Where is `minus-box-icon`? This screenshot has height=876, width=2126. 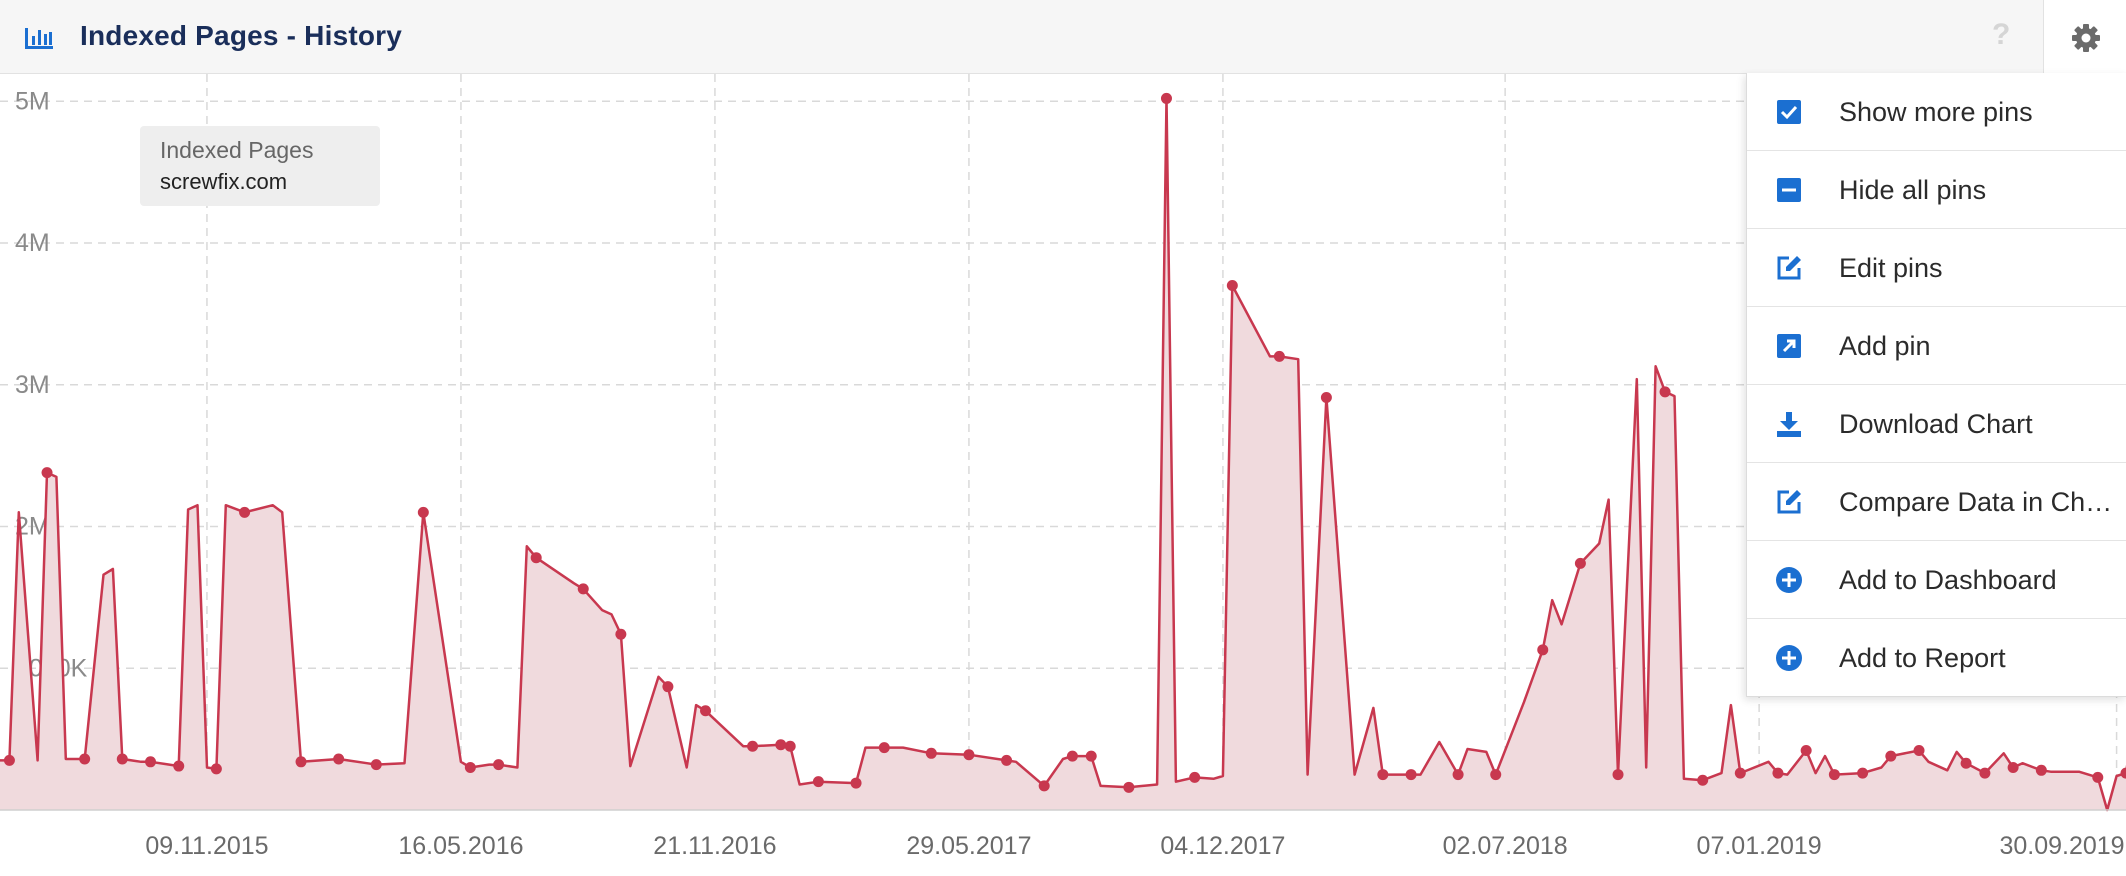
minus-box-icon is located at coordinates (1789, 190).